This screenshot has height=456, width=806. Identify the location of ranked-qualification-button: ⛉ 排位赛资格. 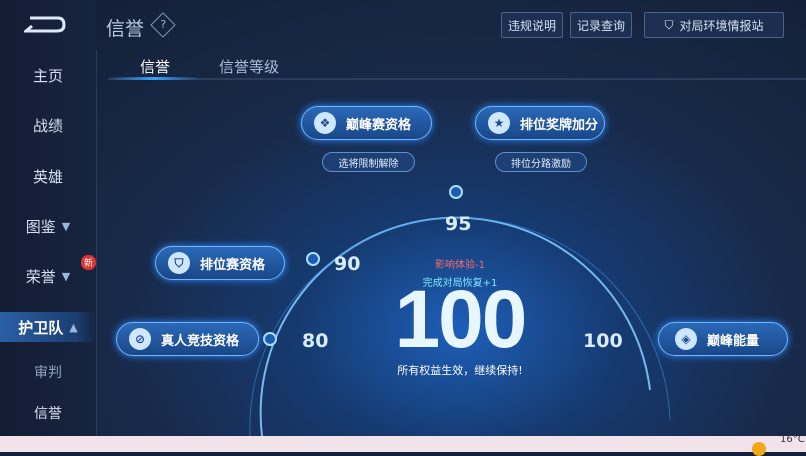
(220, 263).